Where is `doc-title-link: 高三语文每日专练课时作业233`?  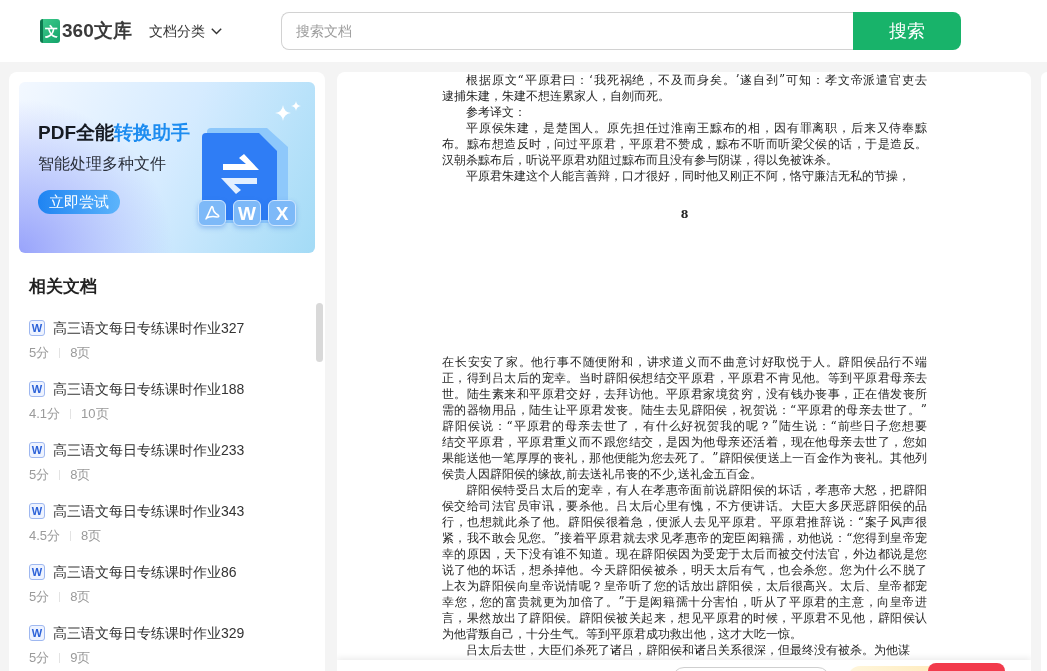 doc-title-link: 高三语文每日专练课时作业233 is located at coordinates (149, 450).